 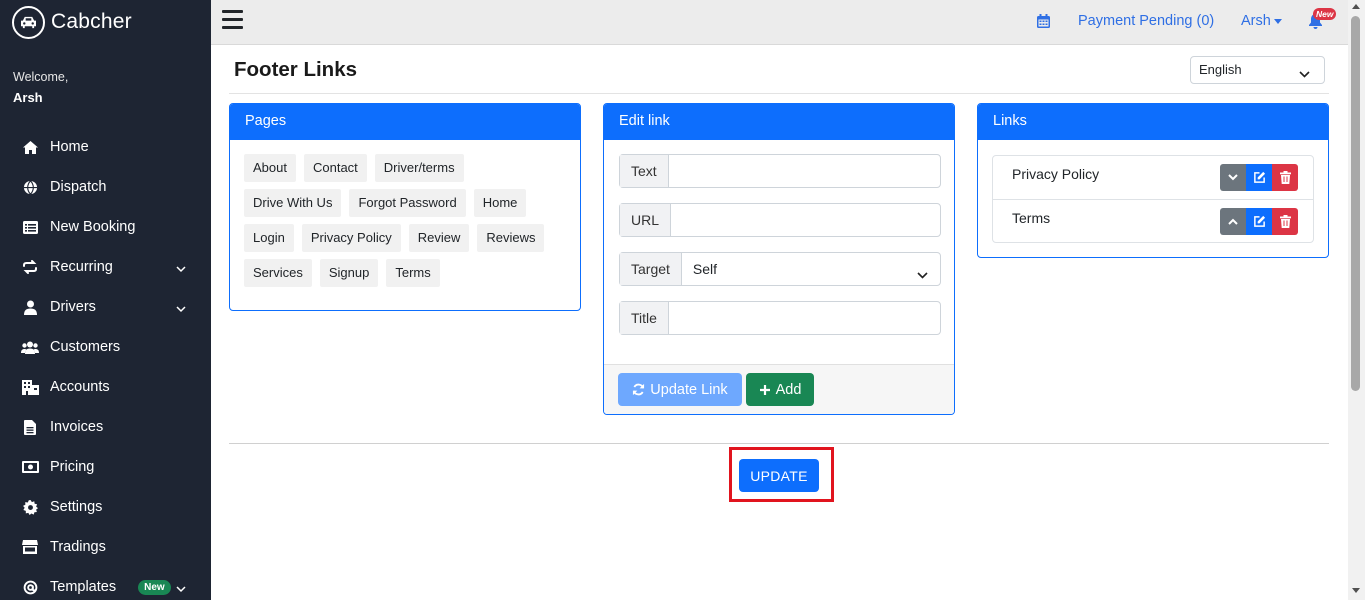 What do you see at coordinates (779, 443) in the screenshot?
I see `content-divider` at bounding box center [779, 443].